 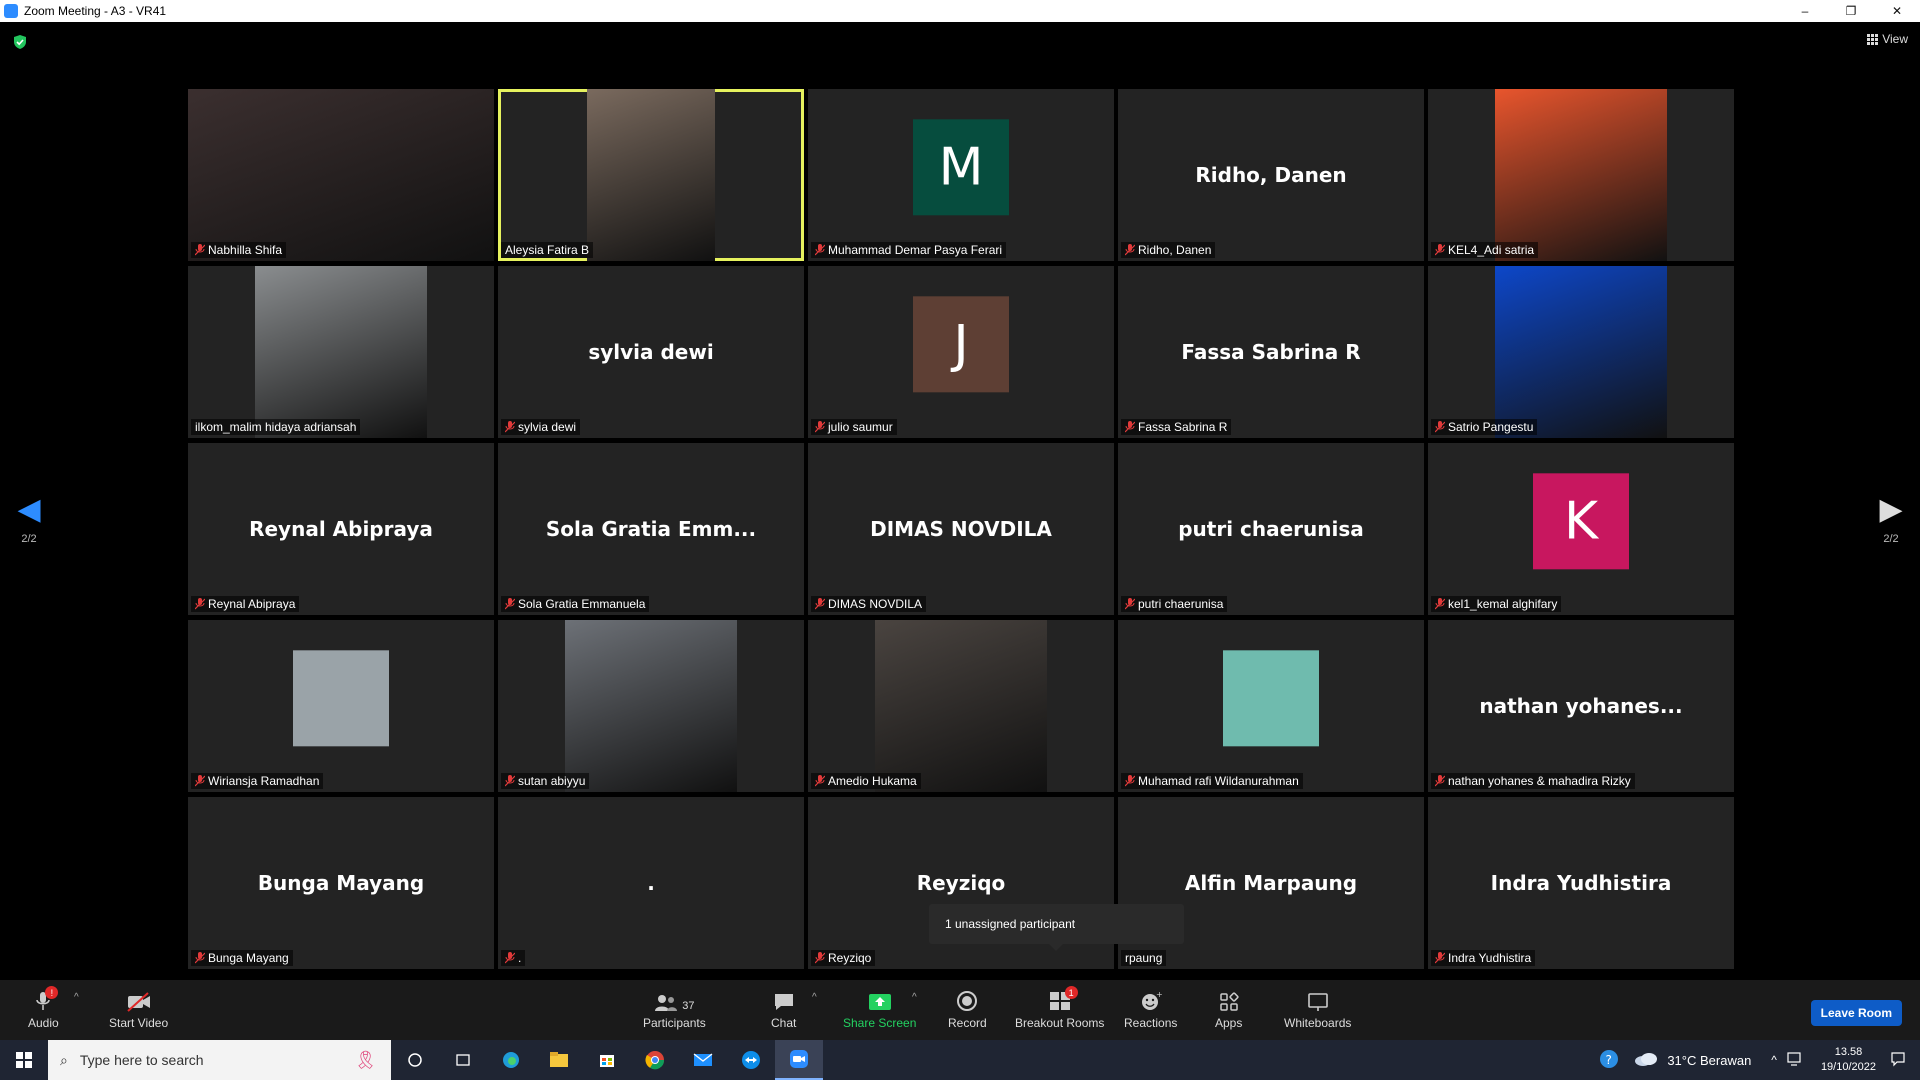 I want to click on restore-button: ❐, so click(x=1851, y=11).